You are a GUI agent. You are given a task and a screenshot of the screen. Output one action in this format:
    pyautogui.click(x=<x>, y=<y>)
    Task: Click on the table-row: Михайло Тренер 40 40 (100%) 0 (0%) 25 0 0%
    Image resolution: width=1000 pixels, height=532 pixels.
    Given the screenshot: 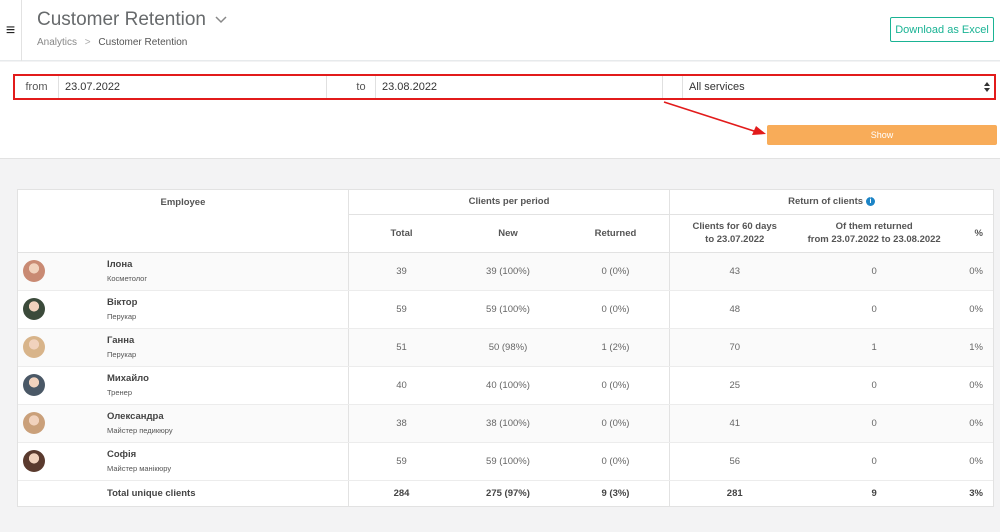 What is the action you would take?
    pyautogui.click(x=505, y=385)
    